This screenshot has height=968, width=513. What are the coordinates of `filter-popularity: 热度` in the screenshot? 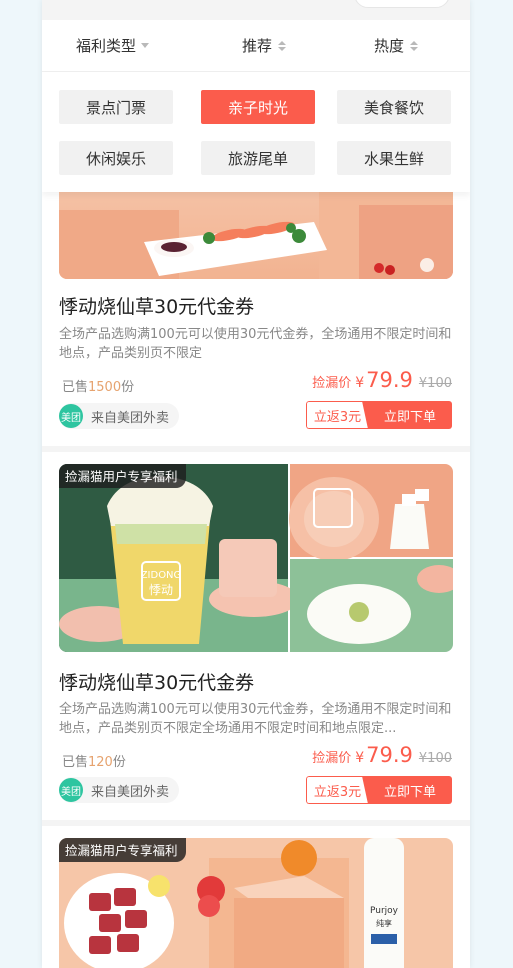 It's located at (396, 45).